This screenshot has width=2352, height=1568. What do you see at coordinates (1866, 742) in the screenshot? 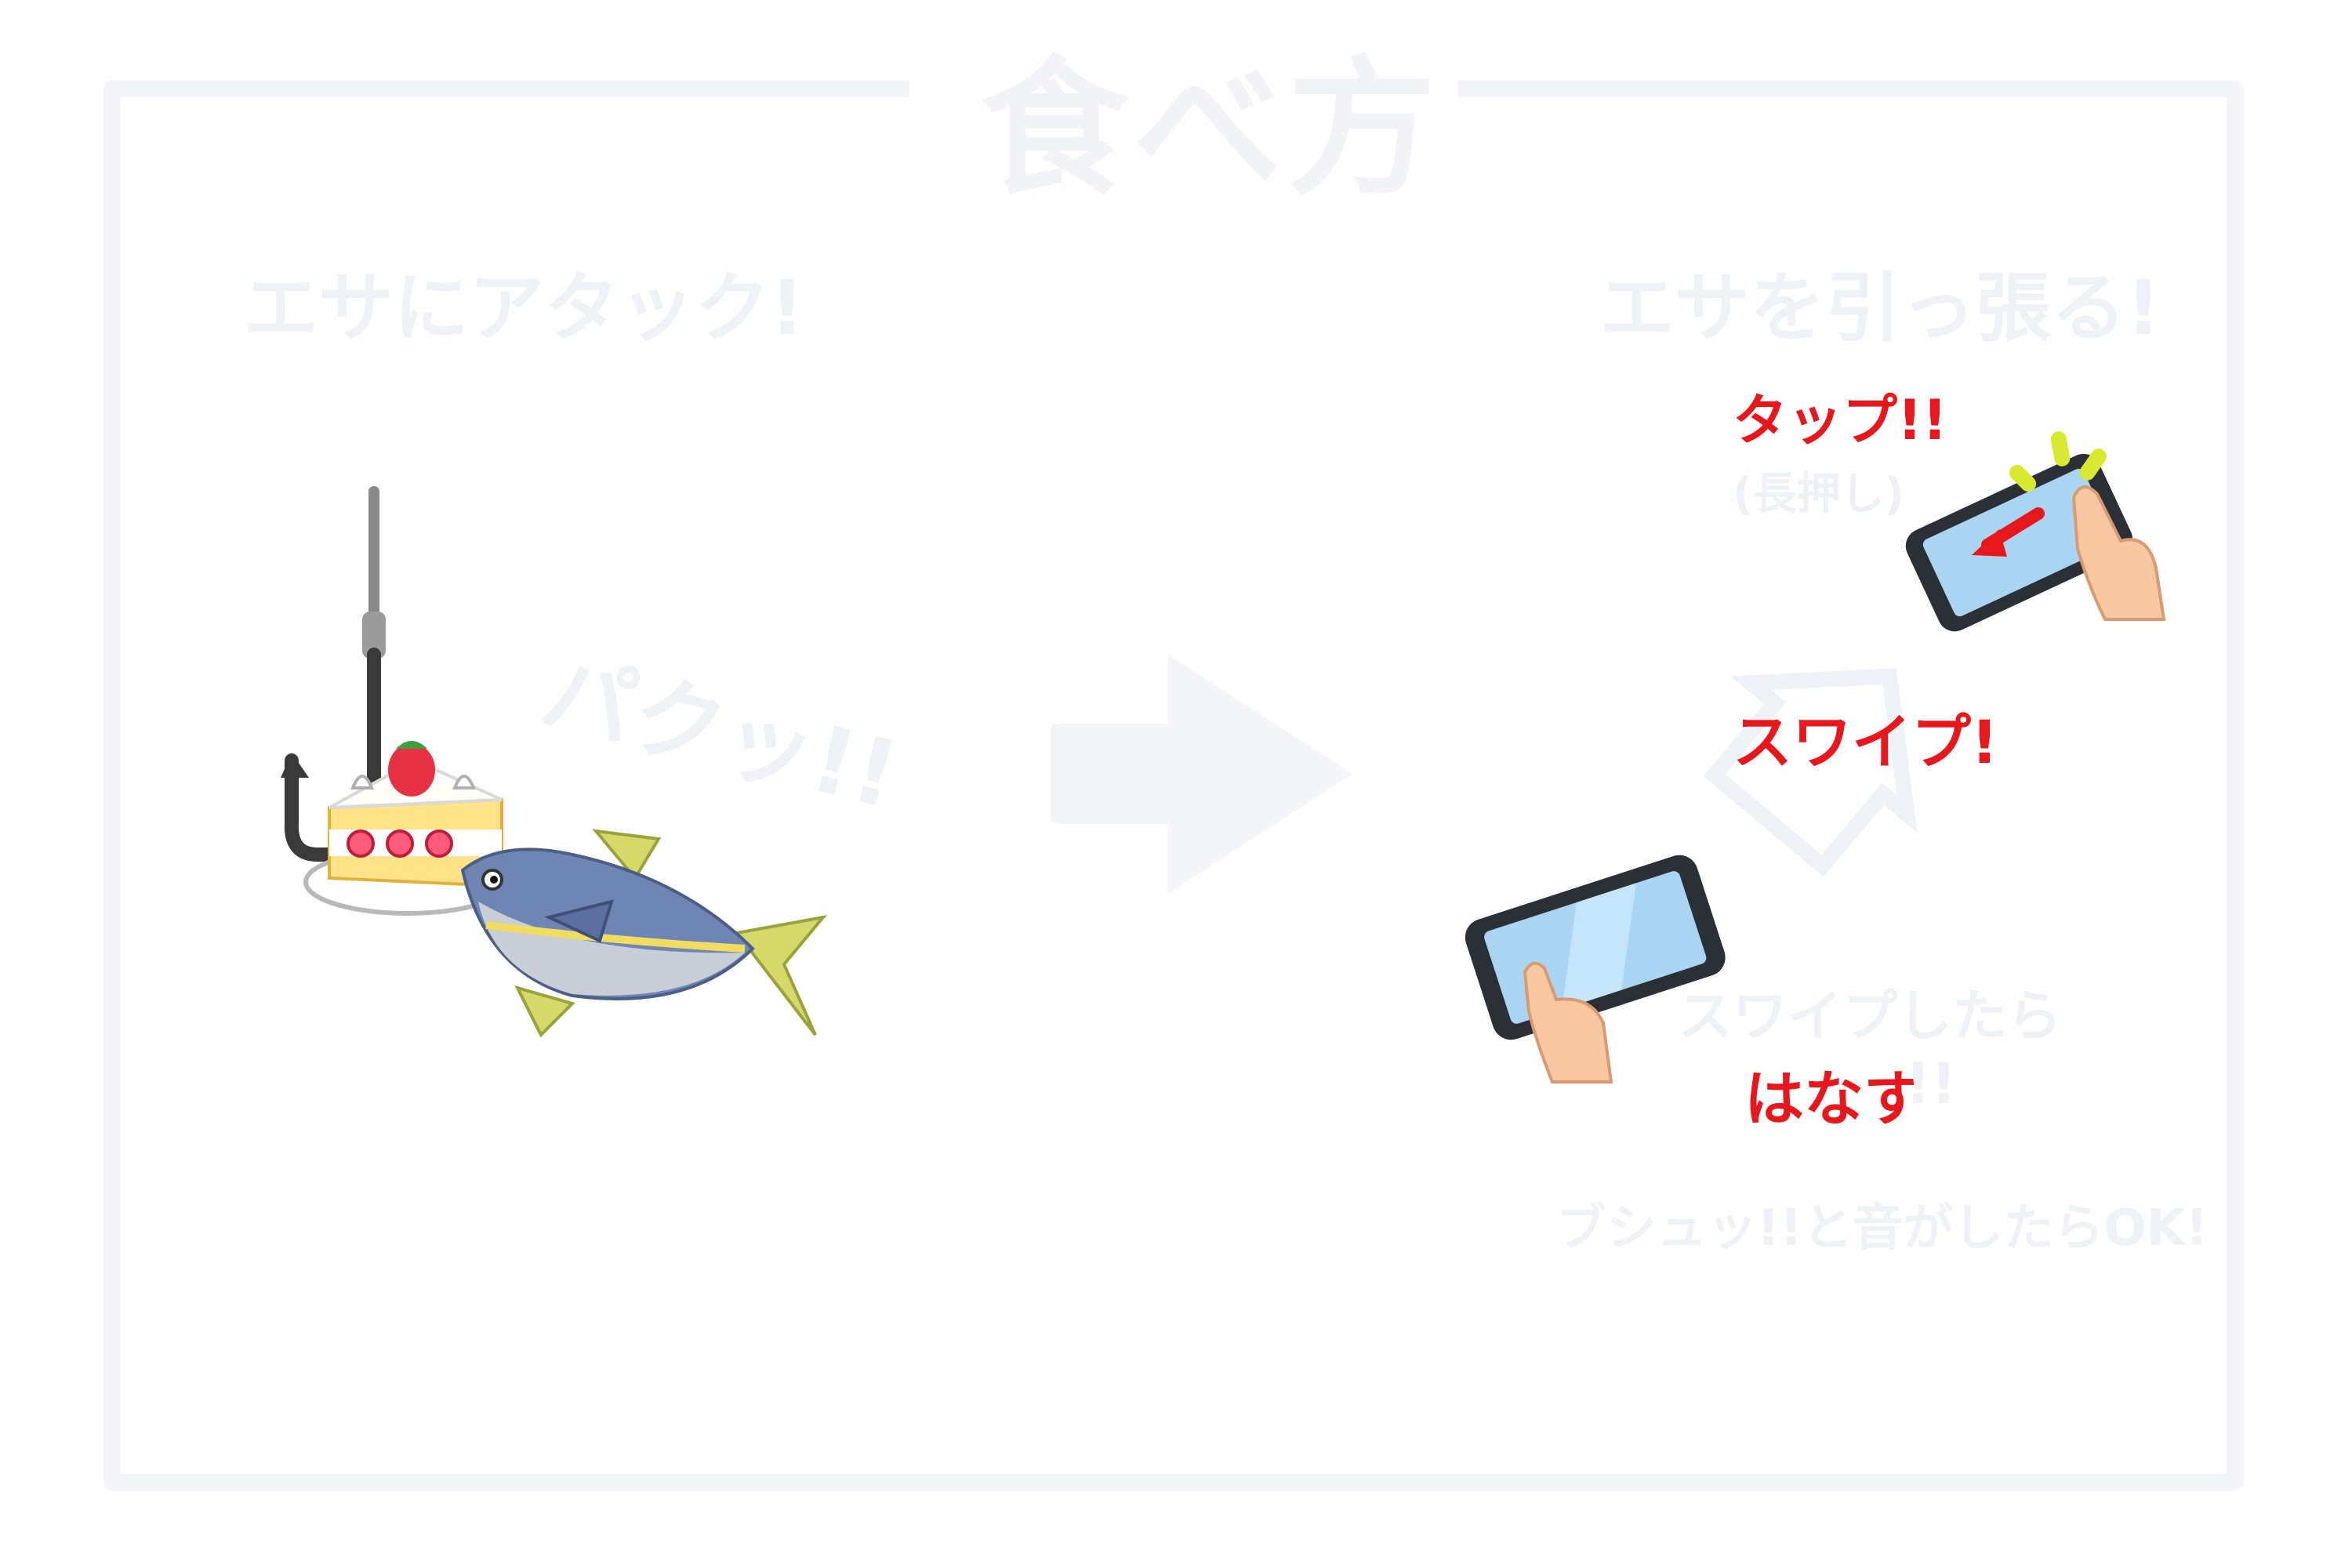
I see `swipe-label: スワイプ!` at bounding box center [1866, 742].